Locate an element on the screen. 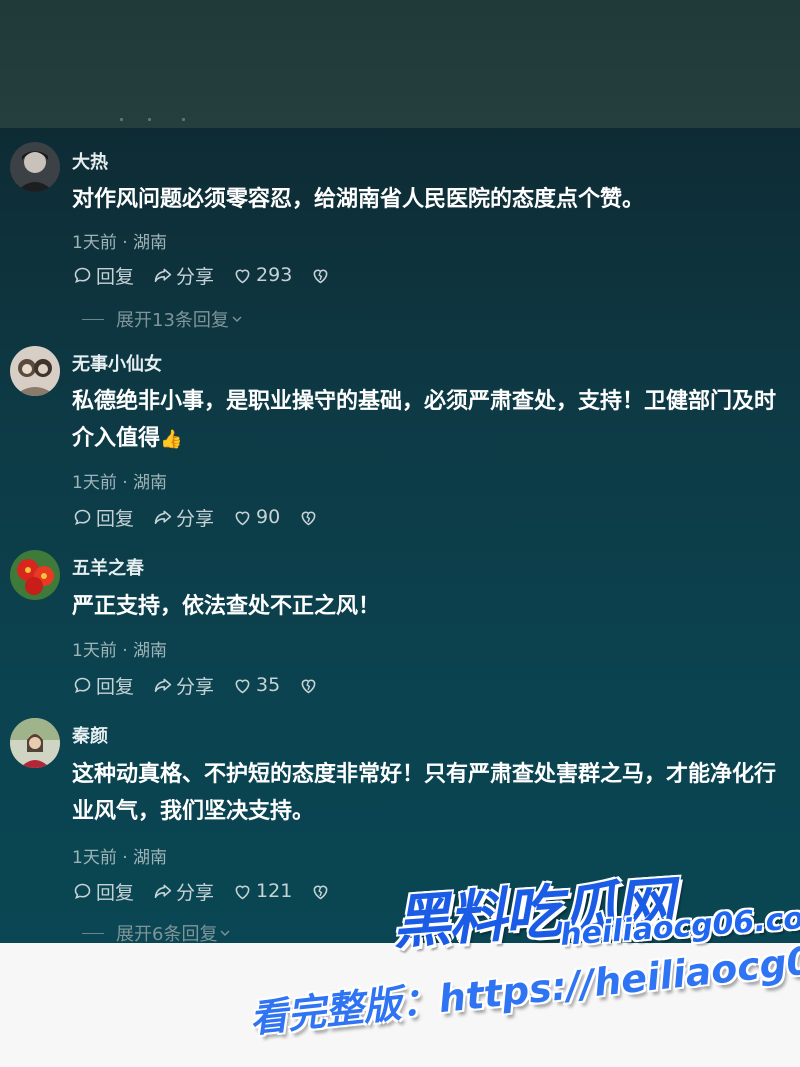 The height and width of the screenshot is (1067, 800). comment-actions: 回复 分享 121 is located at coordinates (212, 891).